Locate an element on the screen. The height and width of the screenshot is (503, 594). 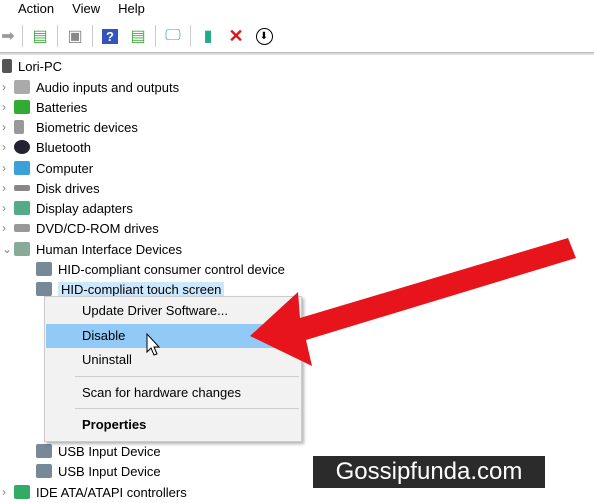
red-arrow-icon is located at coordinates (413, 302).